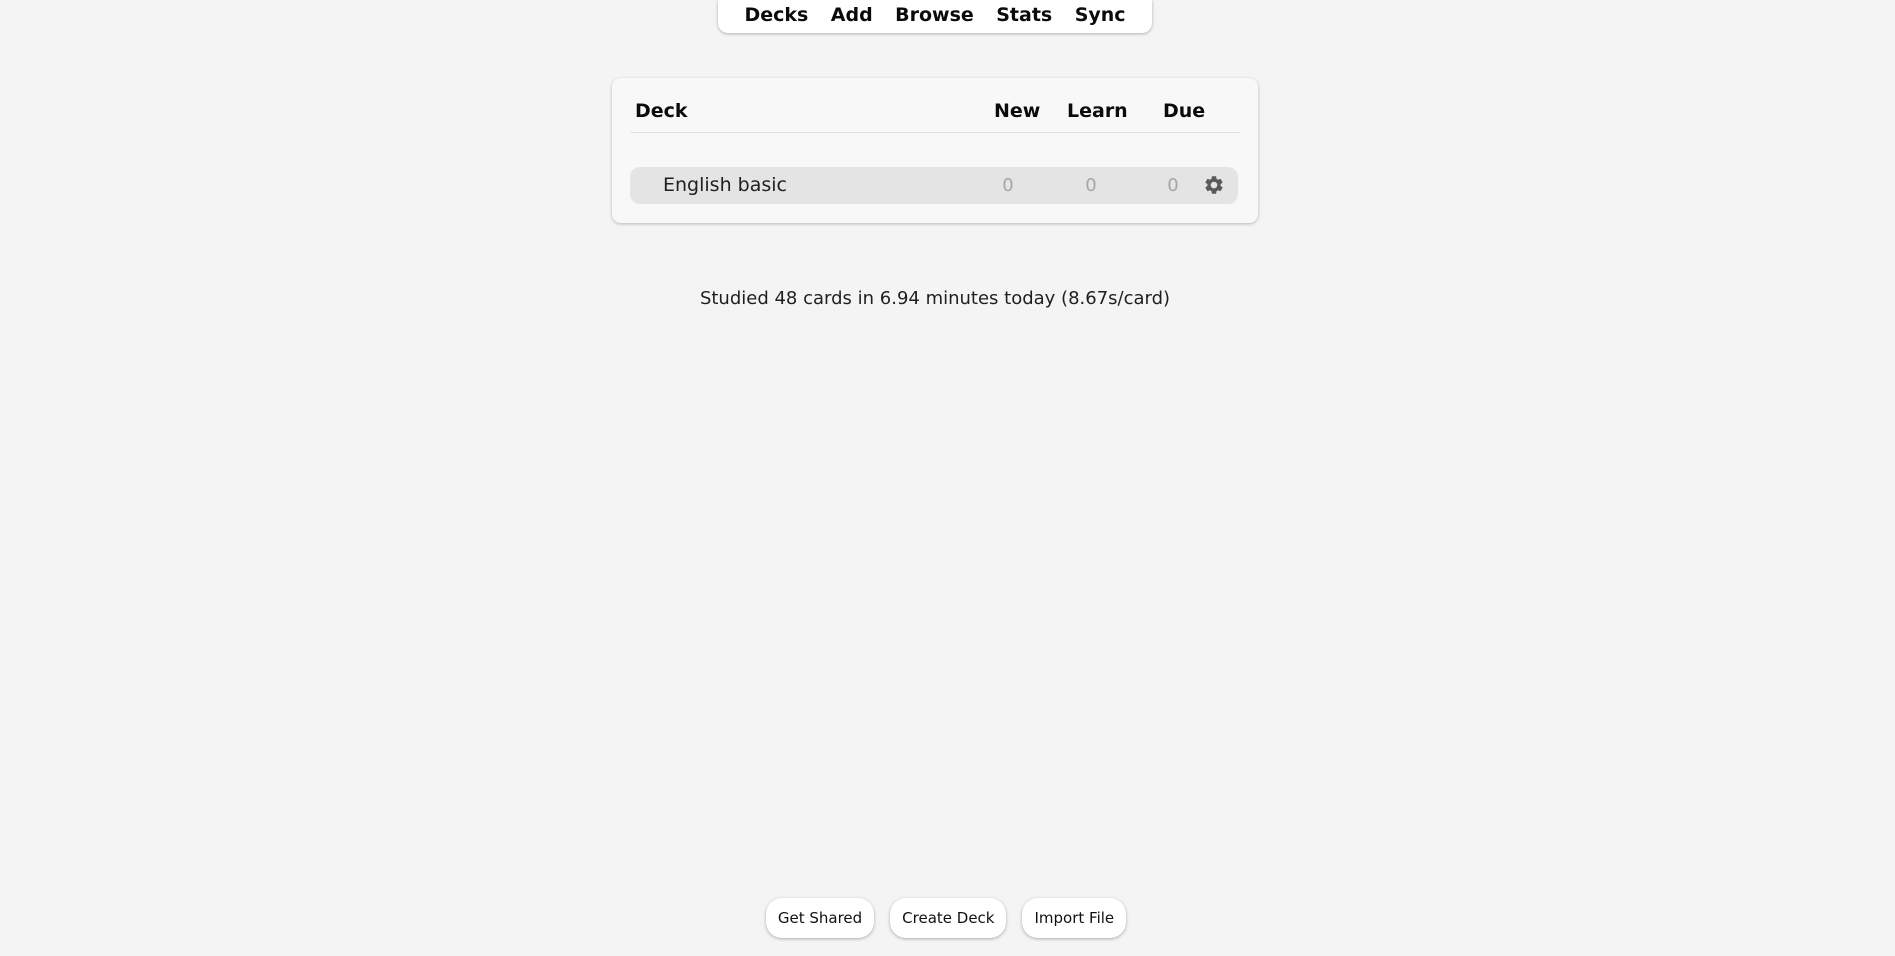 The image size is (1895, 956). Describe the element at coordinates (820, 918) in the screenshot. I see `get-shared-button: Get Shared` at that location.